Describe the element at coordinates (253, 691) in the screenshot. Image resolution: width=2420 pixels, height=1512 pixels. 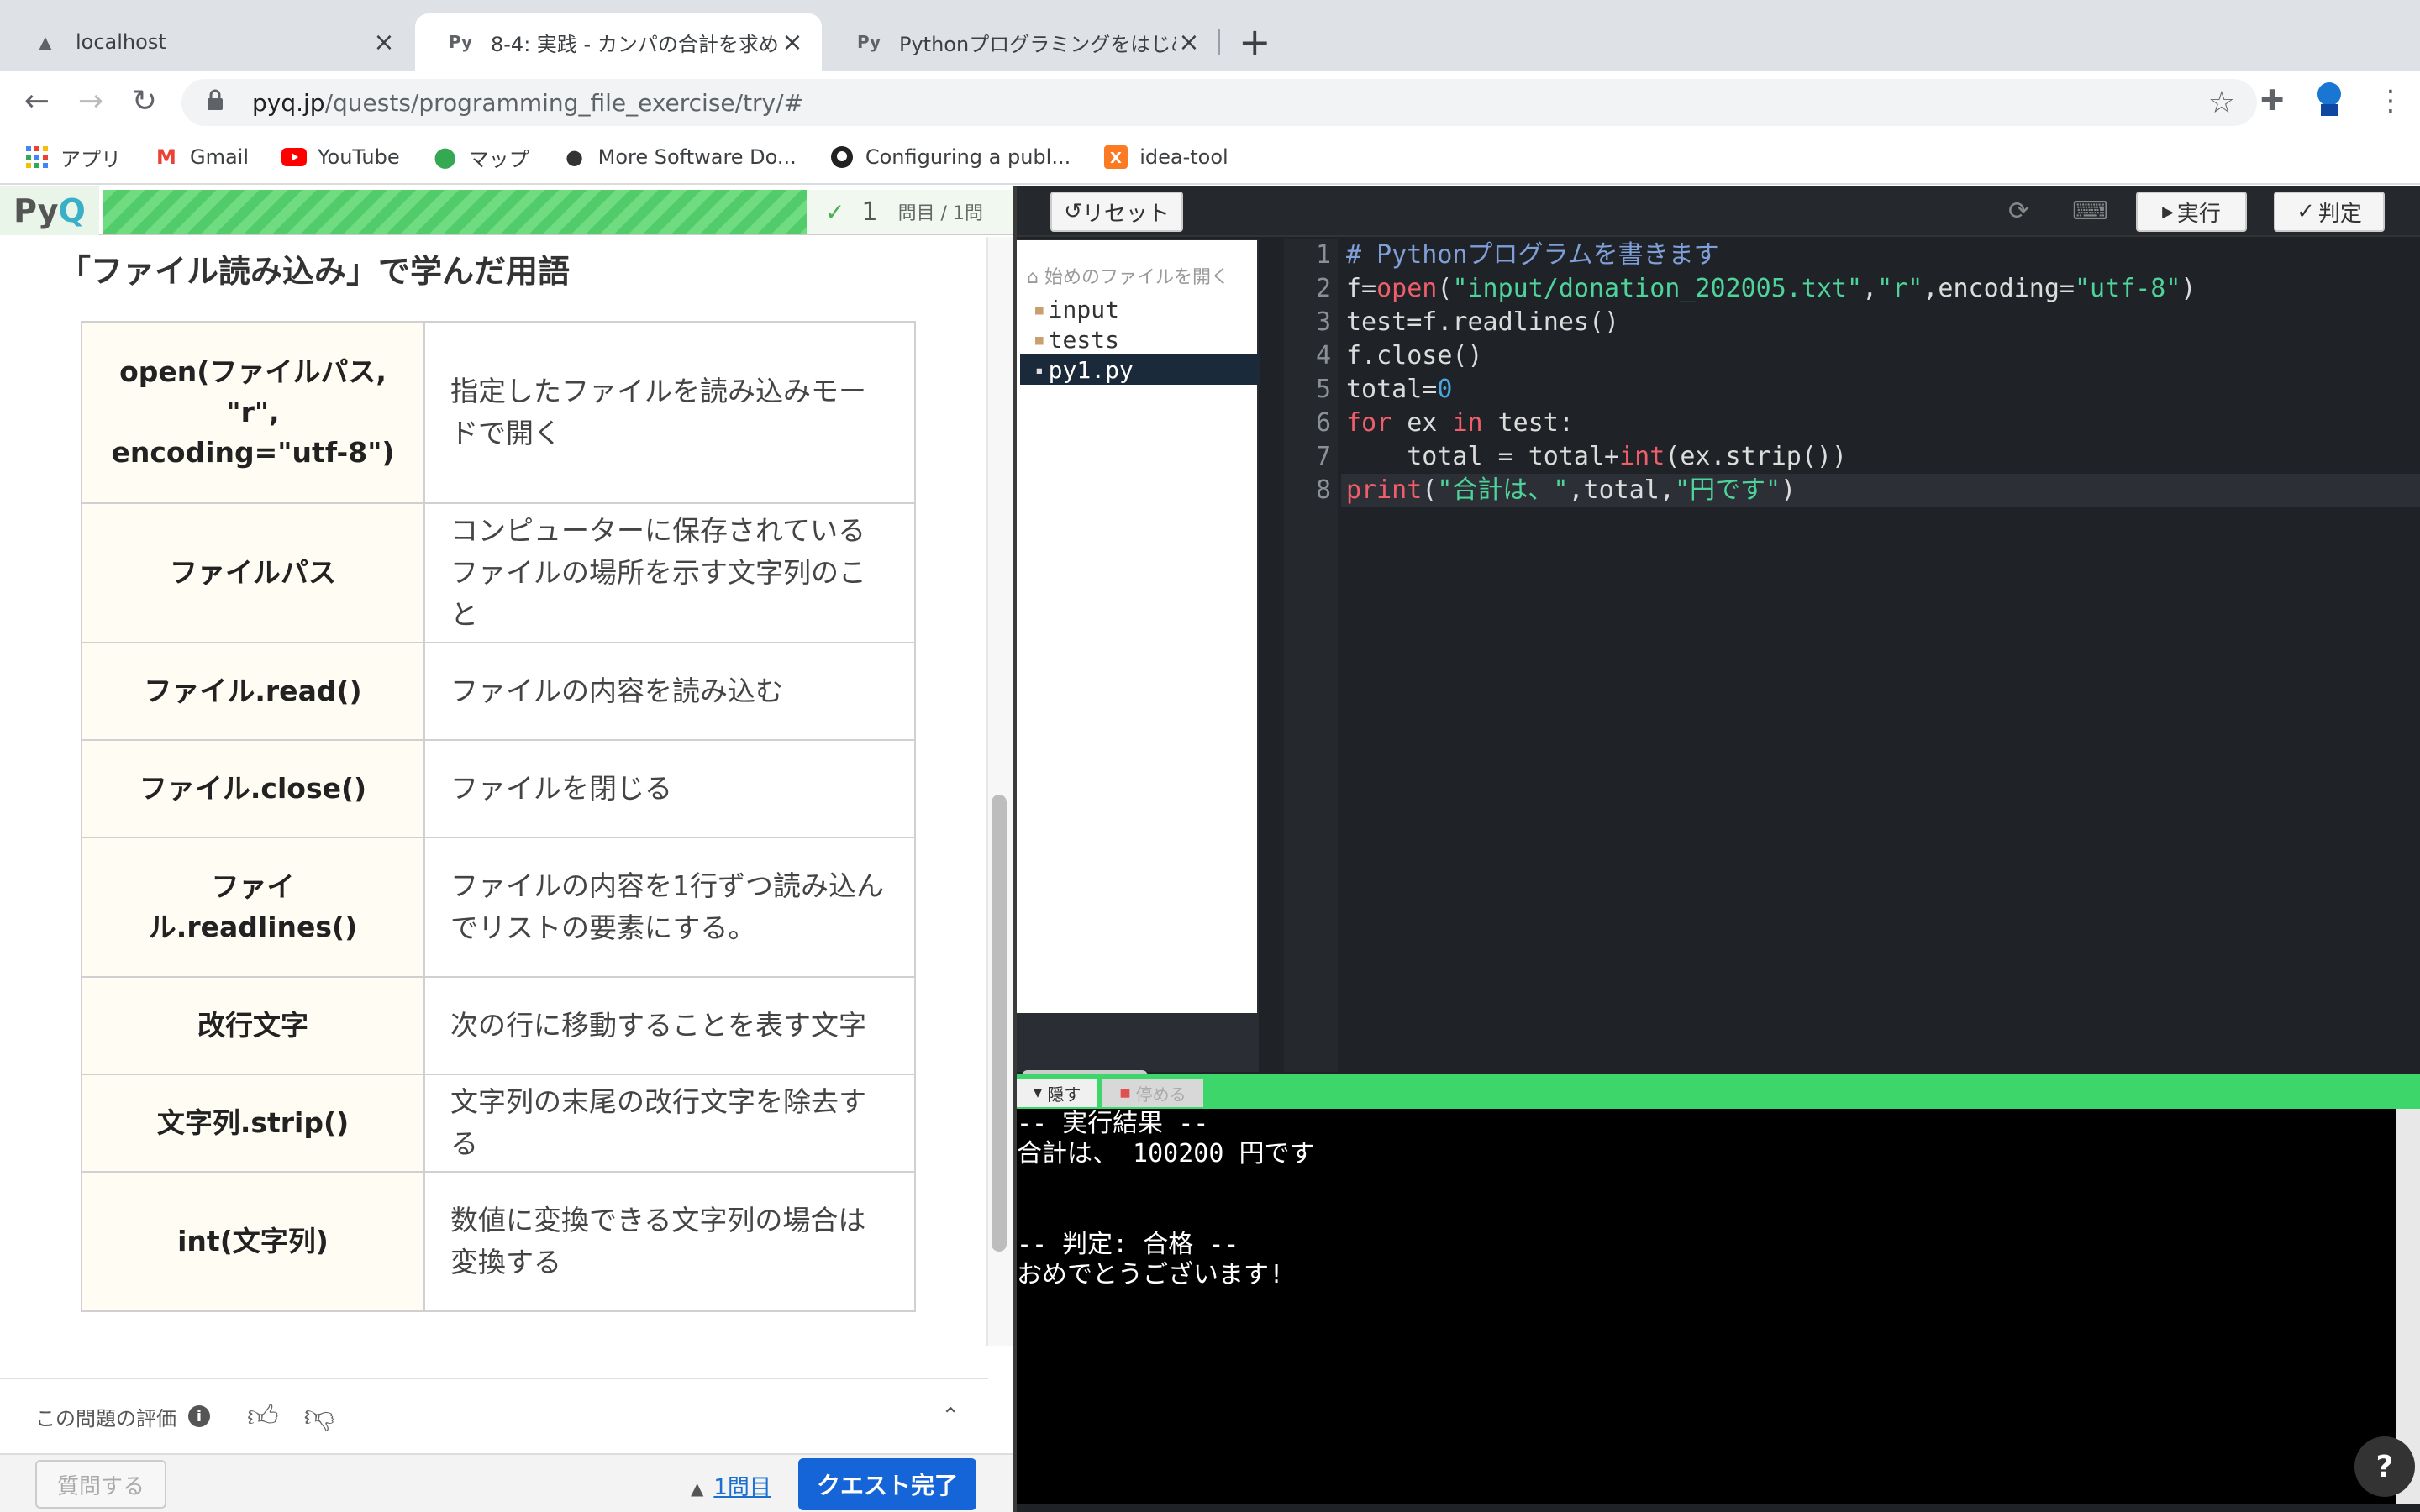
I see `term-cell: ファイル.read()` at that location.